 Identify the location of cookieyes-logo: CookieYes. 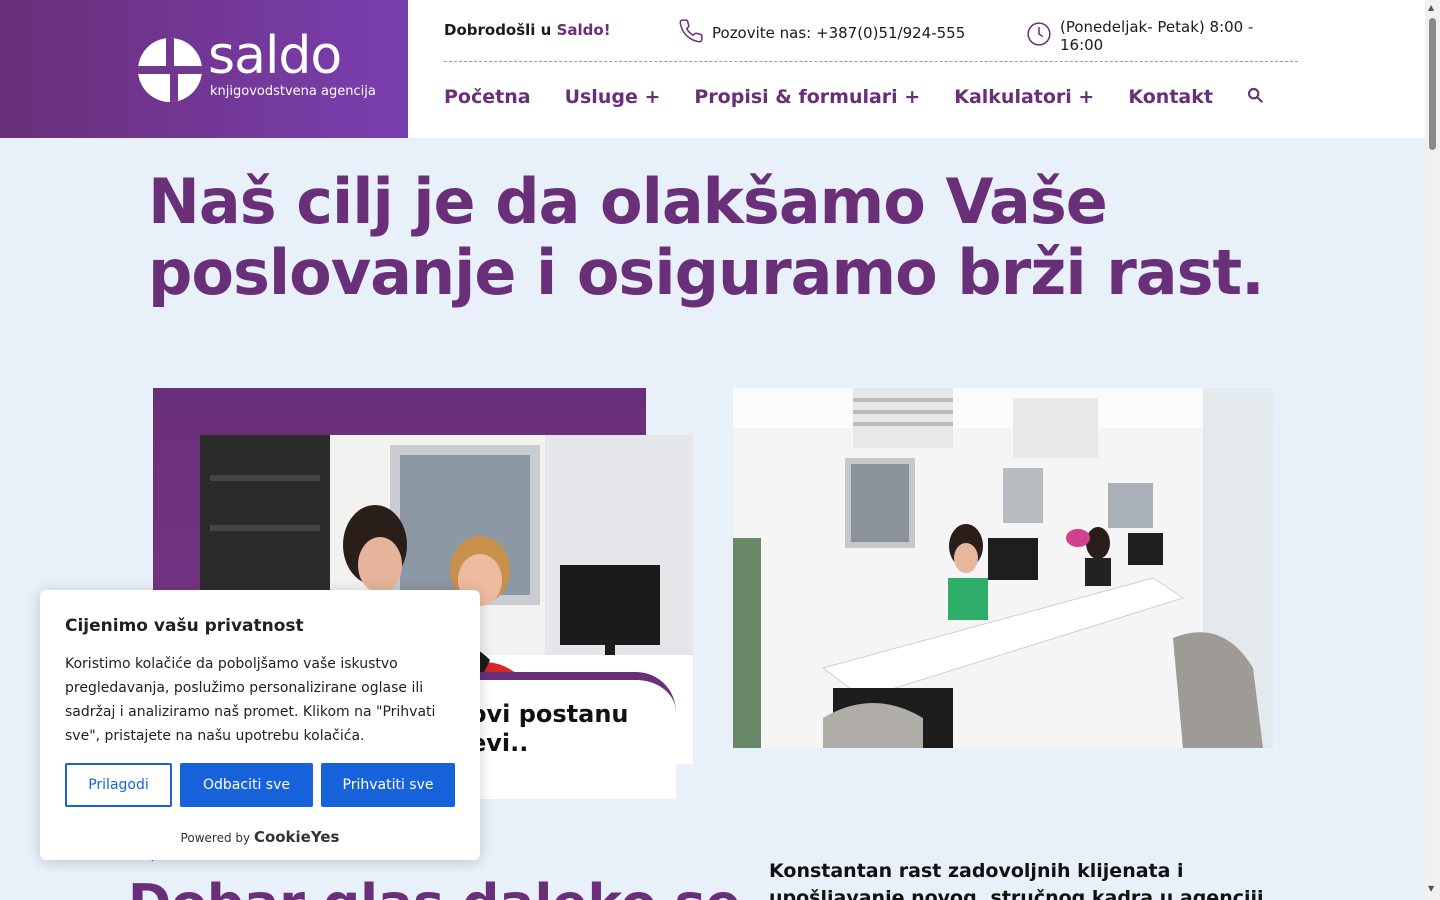
(297, 837).